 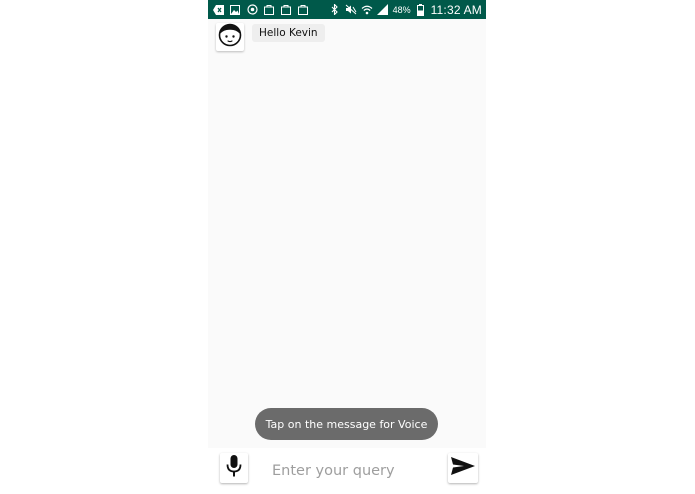 I want to click on status-notification-icons, so click(x=258, y=10).